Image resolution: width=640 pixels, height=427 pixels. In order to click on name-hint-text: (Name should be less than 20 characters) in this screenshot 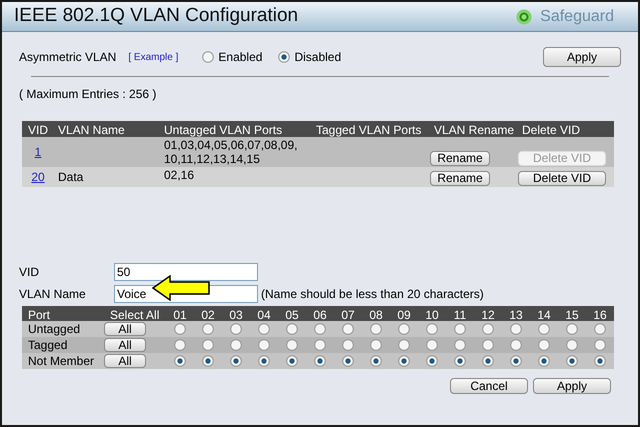, I will do `click(372, 294)`.